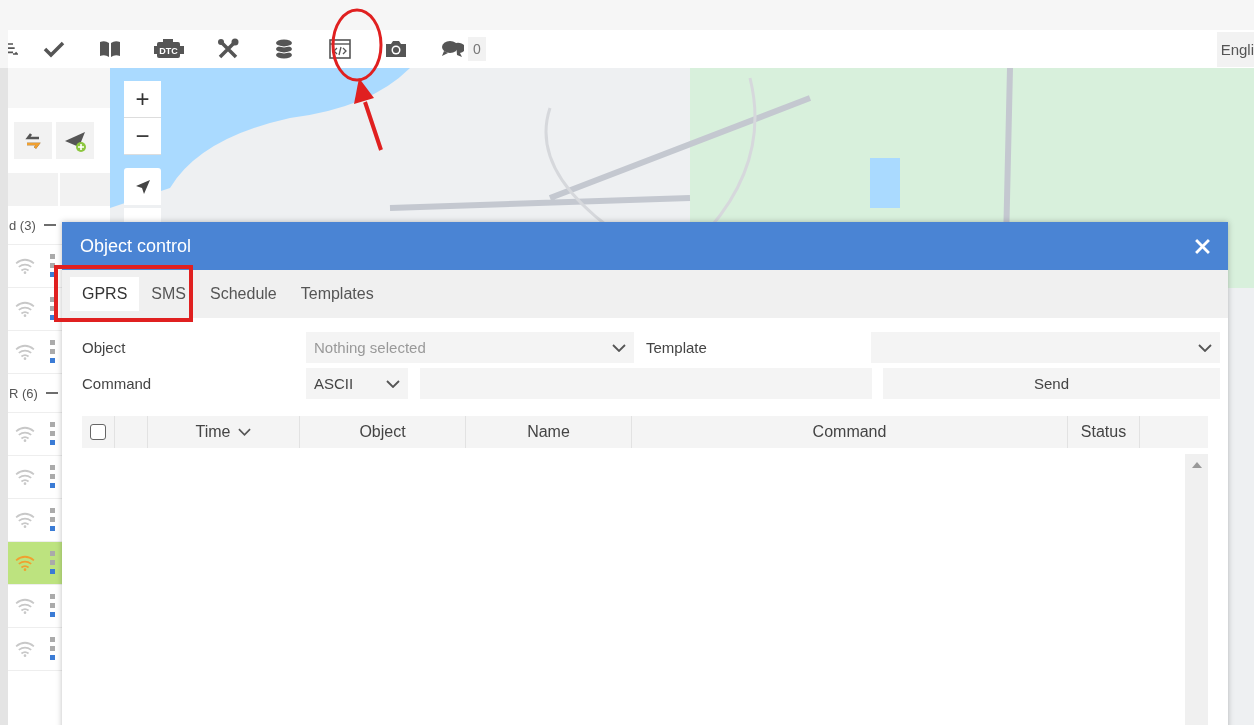 Image resolution: width=1254 pixels, height=725 pixels. Describe the element at coordinates (549, 432) in the screenshot. I see `column-header: Name` at that location.